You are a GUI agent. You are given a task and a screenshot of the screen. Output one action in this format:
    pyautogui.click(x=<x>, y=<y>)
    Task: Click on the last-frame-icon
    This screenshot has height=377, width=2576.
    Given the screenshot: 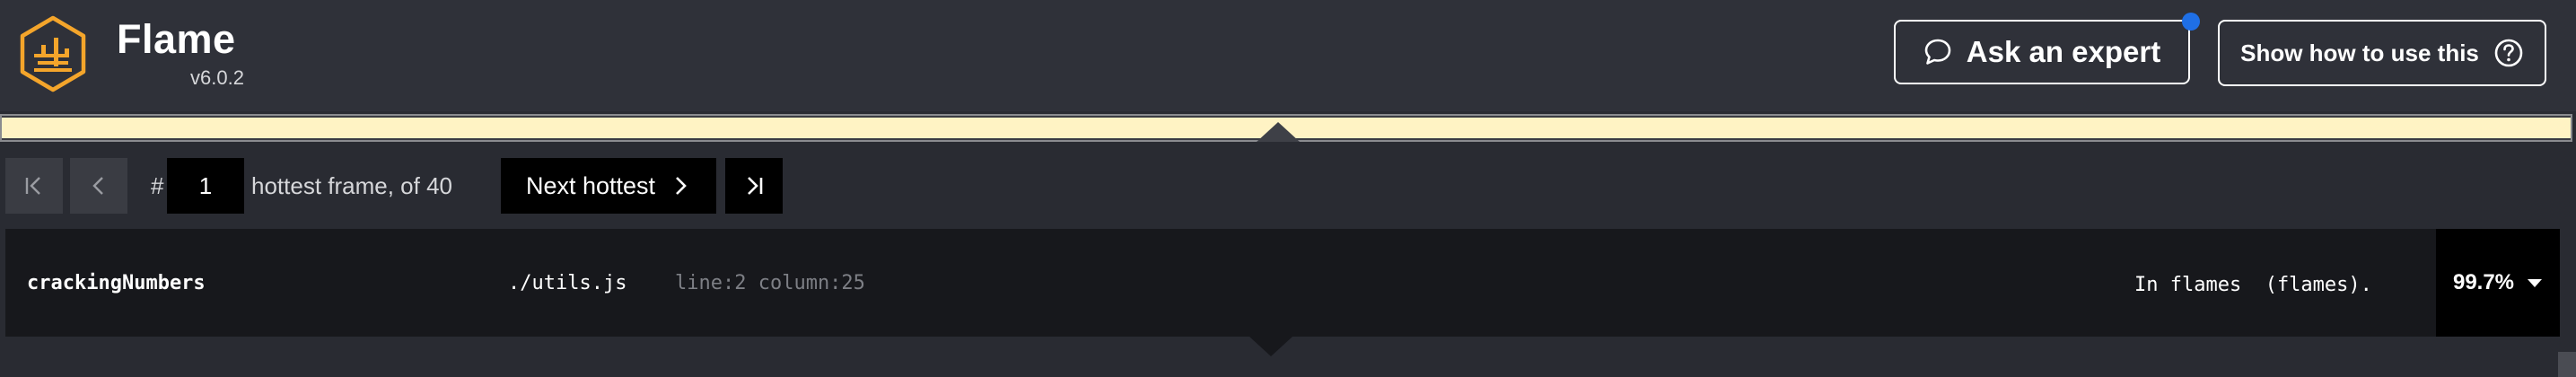 What is the action you would take?
    pyautogui.click(x=755, y=186)
    